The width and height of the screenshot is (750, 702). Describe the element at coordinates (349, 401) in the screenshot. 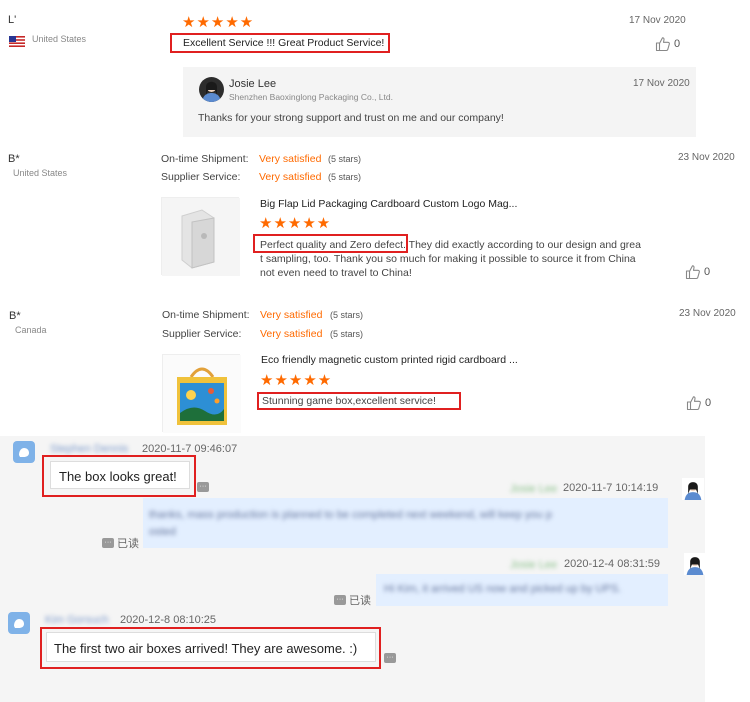

I see `review-text: Stunning game box,excellent service!` at that location.